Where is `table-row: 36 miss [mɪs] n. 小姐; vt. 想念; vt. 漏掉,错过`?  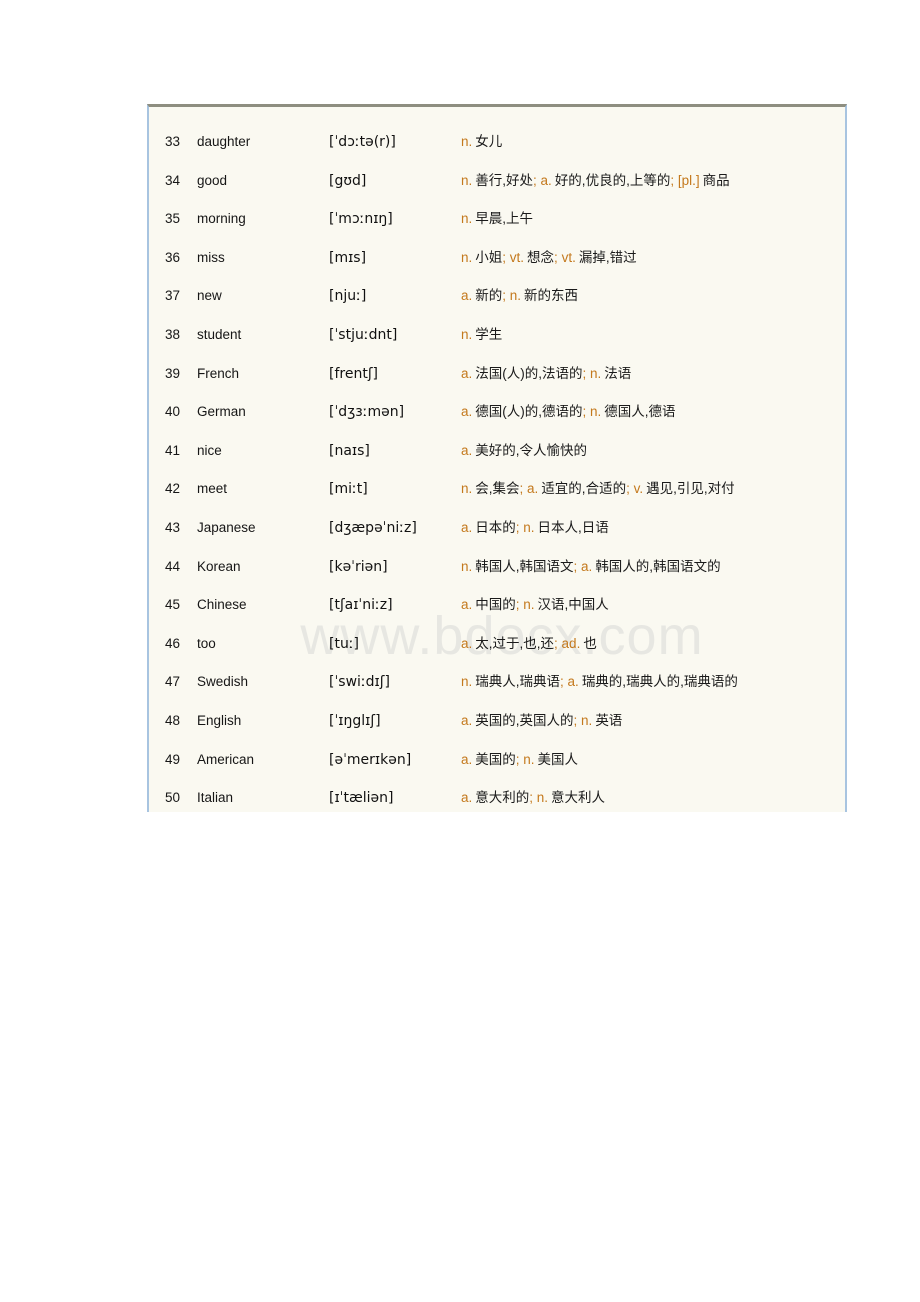 table-row: 36 miss [mɪs] n. 小姐; vt. 想念; vt. 漏掉,错过 is located at coordinates (497, 258).